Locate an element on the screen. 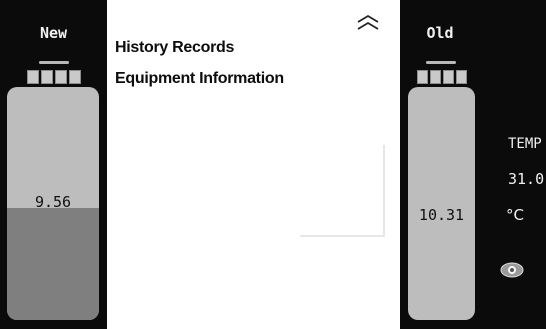  side-menu: History Records Equipment Information is located at coordinates (213, 80).